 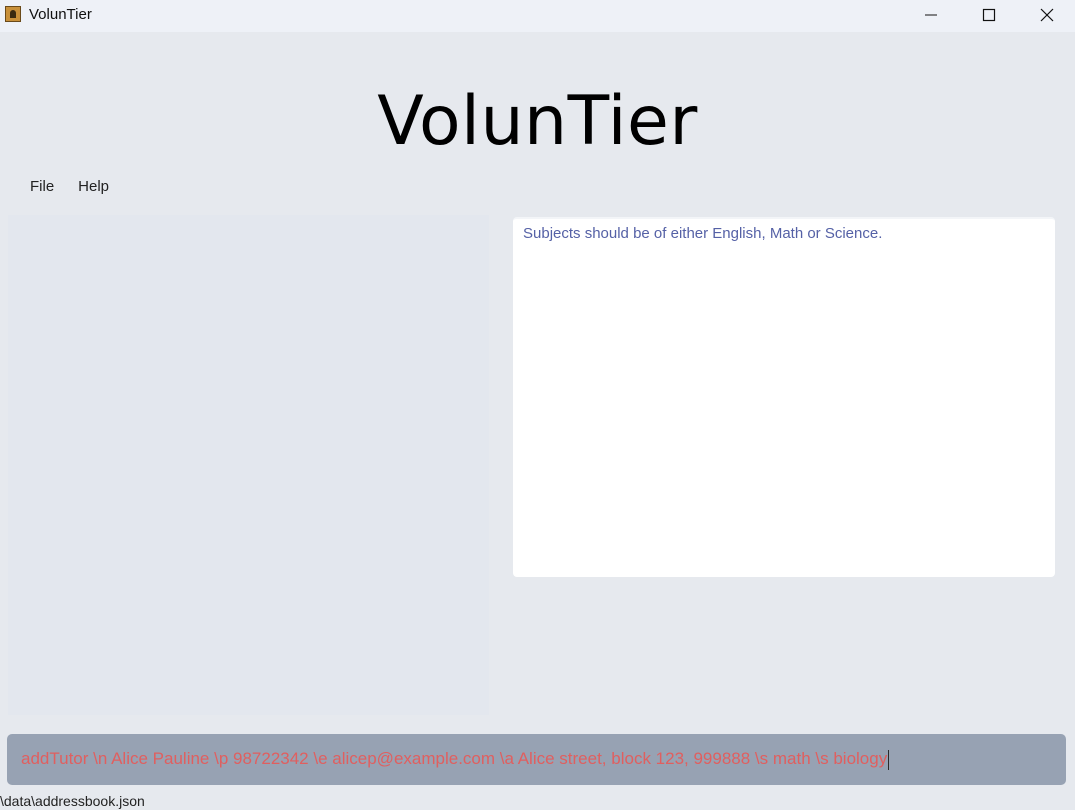 I want to click on menu-bar: File Help, so click(x=69, y=187).